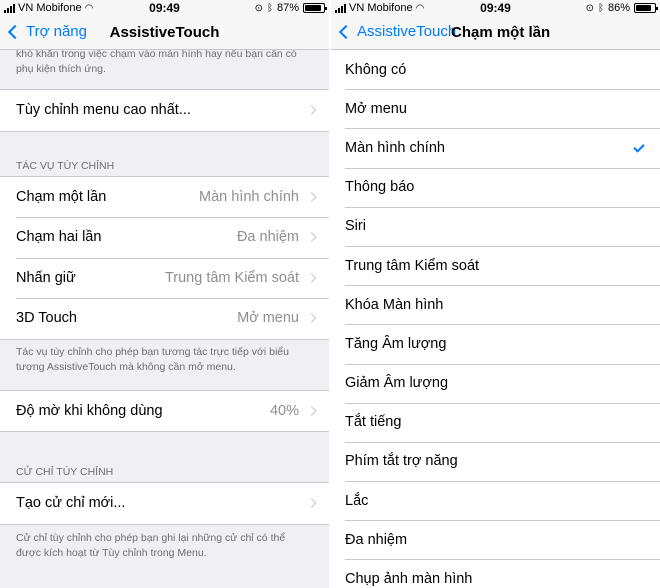  I want to click on row-value: Trung tâm Kiểm soát, so click(231, 277).